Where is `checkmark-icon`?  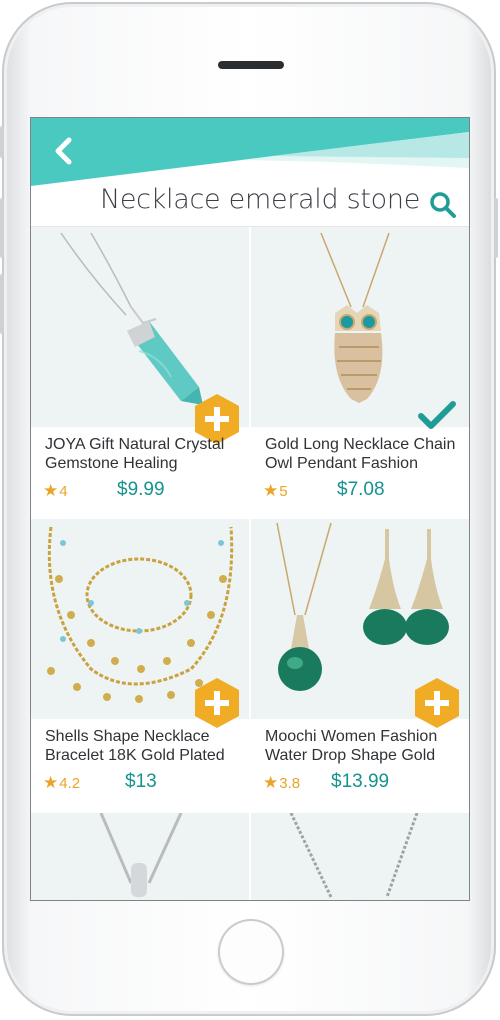
checkmark-icon is located at coordinates (437, 415).